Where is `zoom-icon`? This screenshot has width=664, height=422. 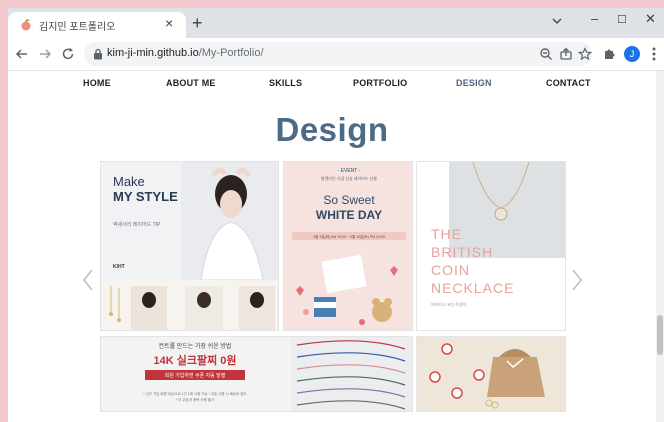 zoom-icon is located at coordinates (546, 54).